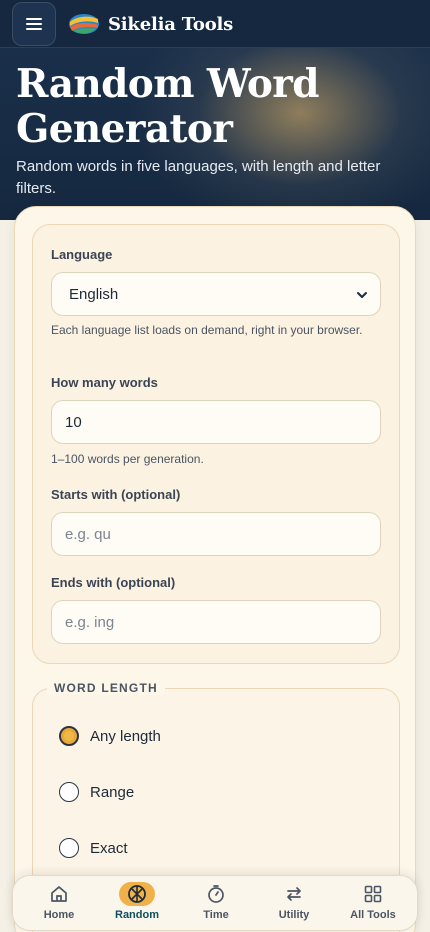 Image resolution: width=430 pixels, height=932 pixels. I want to click on word-length-legend: WORD LENGTH, so click(106, 688).